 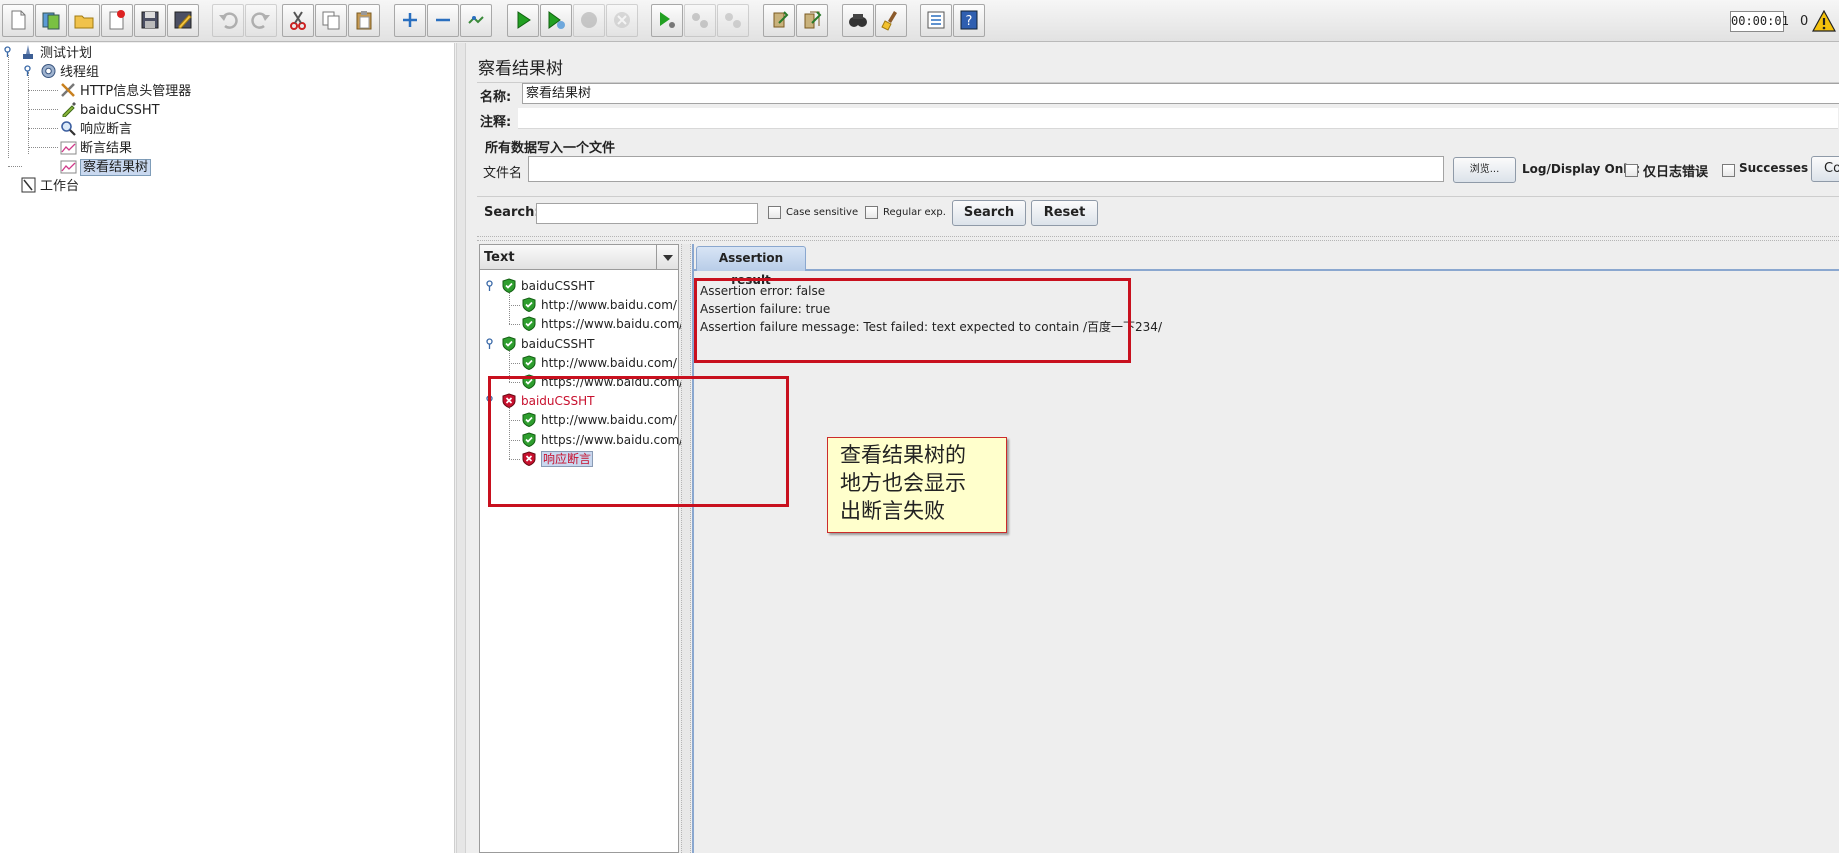 I want to click on result-subresult-node: https://www.baidu.com/, so click(x=602, y=324).